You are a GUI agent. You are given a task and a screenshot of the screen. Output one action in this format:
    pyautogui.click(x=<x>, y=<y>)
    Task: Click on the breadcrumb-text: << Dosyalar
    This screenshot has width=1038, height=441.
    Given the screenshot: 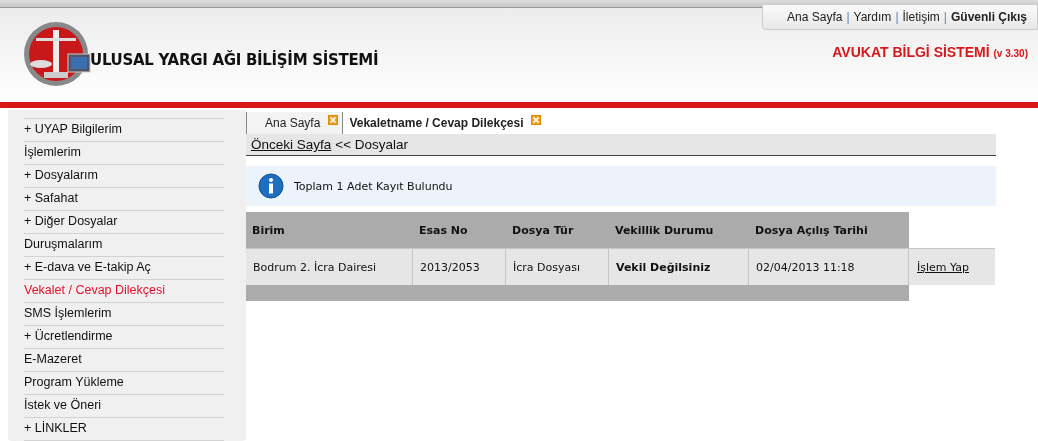 What is the action you would take?
    pyautogui.click(x=372, y=144)
    